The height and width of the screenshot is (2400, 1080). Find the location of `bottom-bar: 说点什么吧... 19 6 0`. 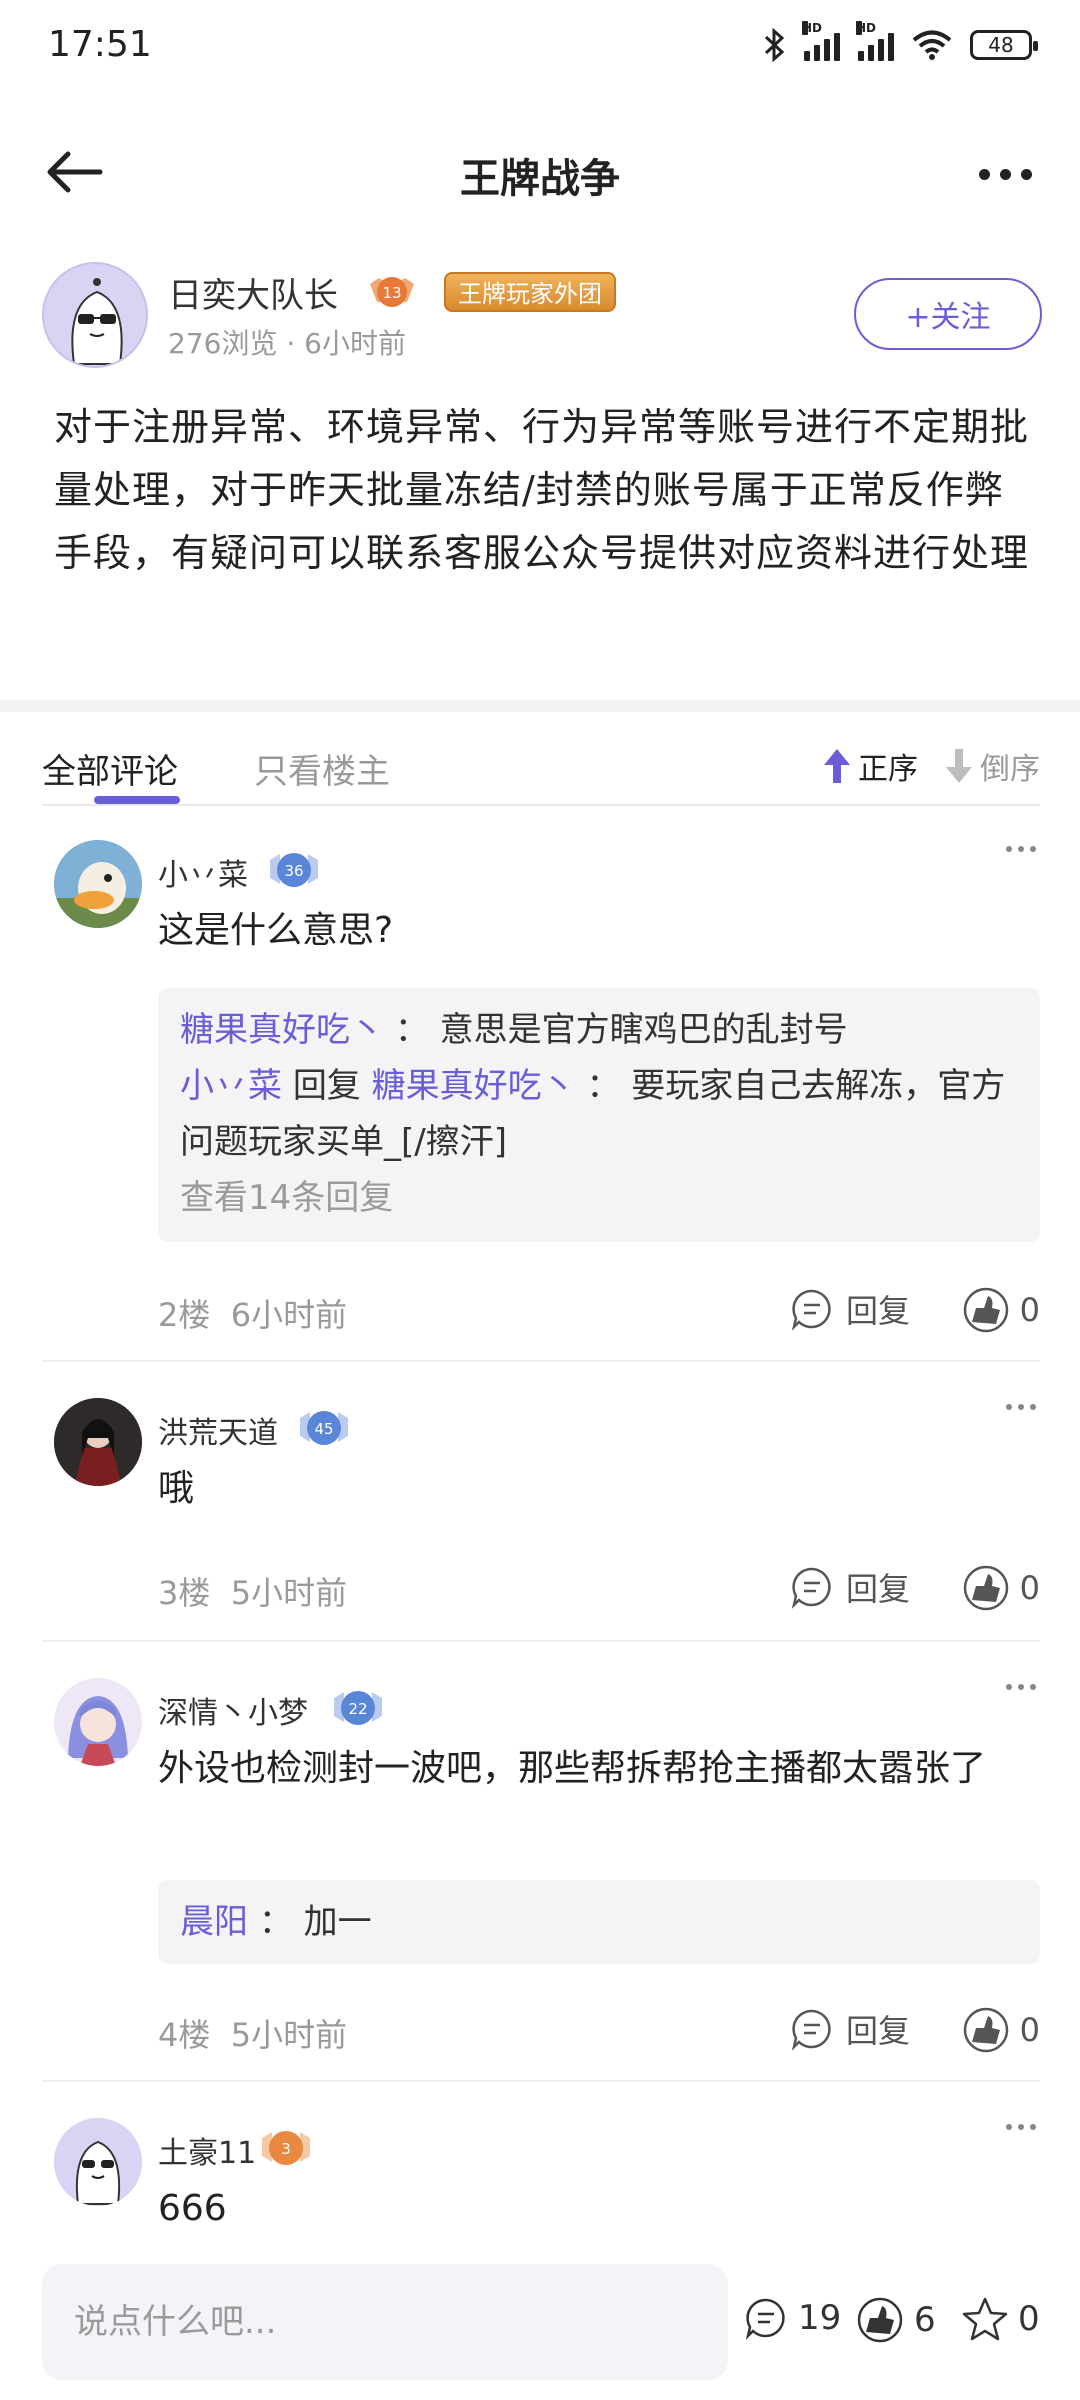

bottom-bar: 说点什么吧... 19 6 0 is located at coordinates (540, 2328).